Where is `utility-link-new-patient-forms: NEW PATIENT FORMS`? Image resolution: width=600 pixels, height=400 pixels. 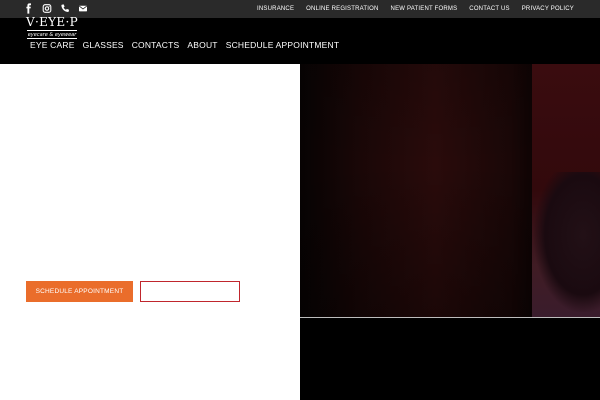
utility-link-new-patient-forms: NEW PATIENT FORMS is located at coordinates (424, 9).